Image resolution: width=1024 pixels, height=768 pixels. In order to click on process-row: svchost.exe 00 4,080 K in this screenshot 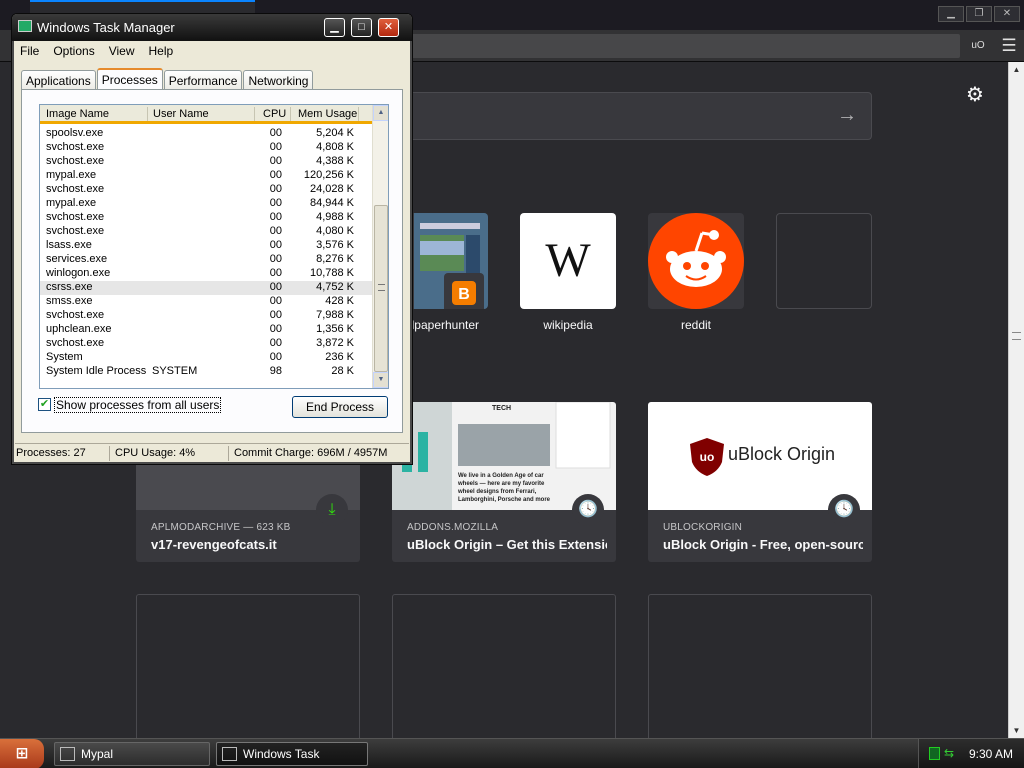, I will do `click(206, 232)`.